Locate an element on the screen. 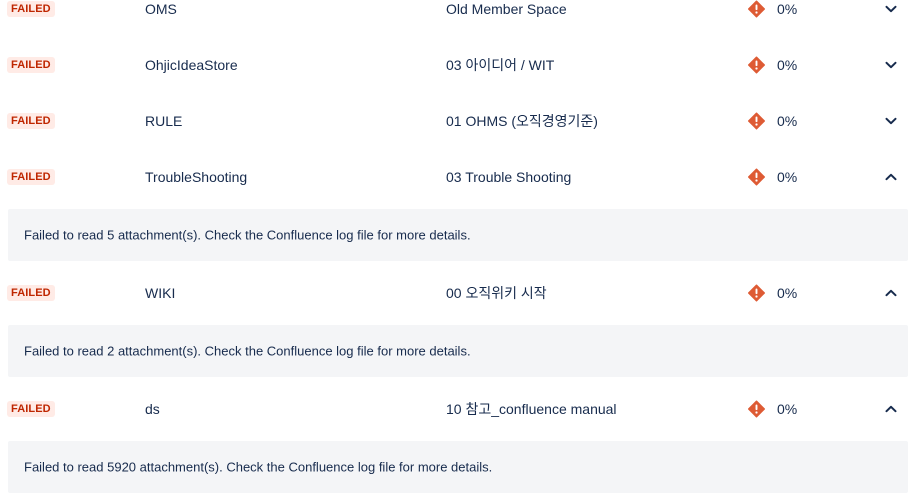 The image size is (912, 501). space-name: 03 Trouble Shooting is located at coordinates (509, 177).